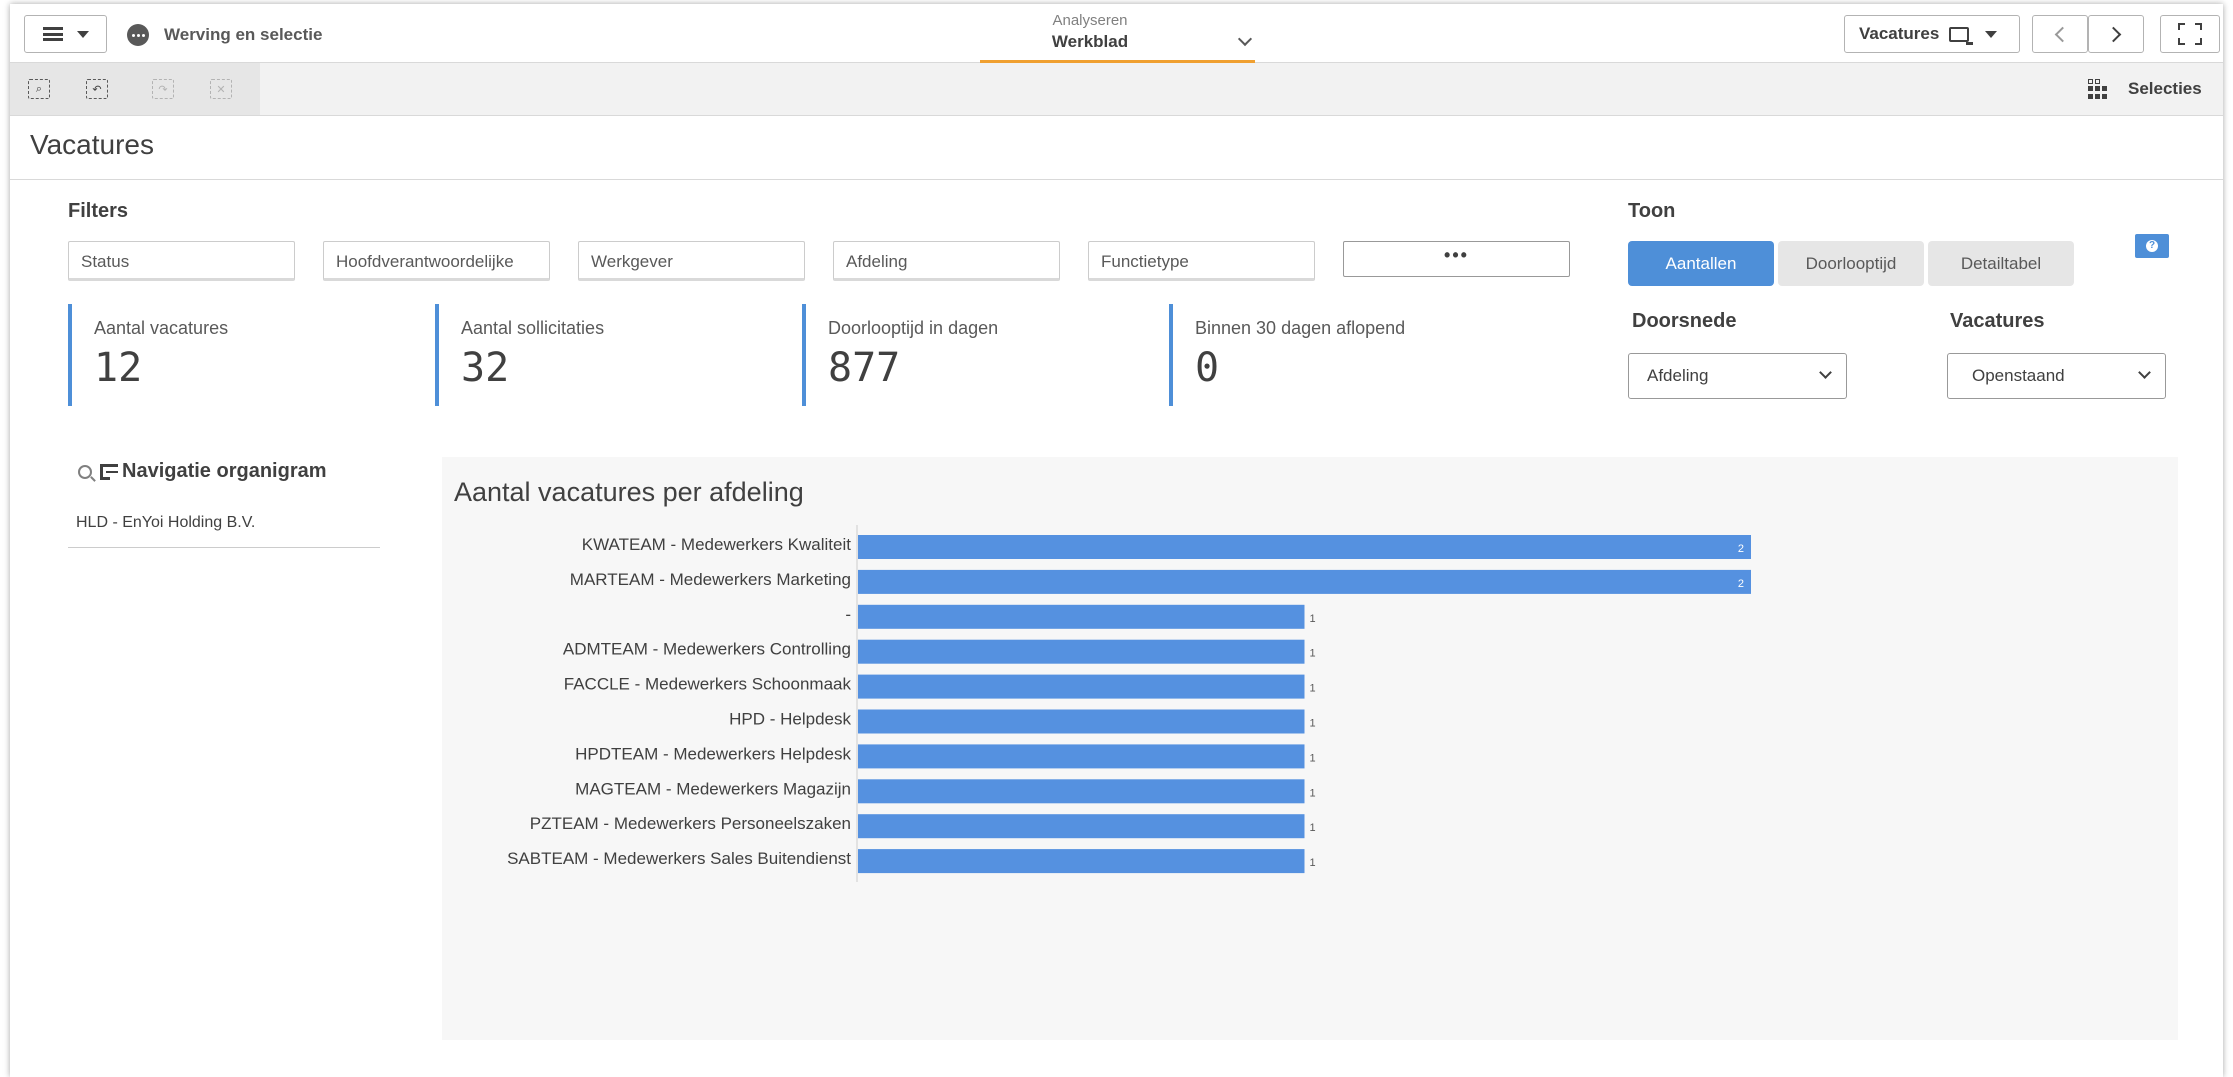 This screenshot has height=1077, width=2233. Describe the element at coordinates (864, 368) in the screenshot. I see `kpi-value: 877` at that location.